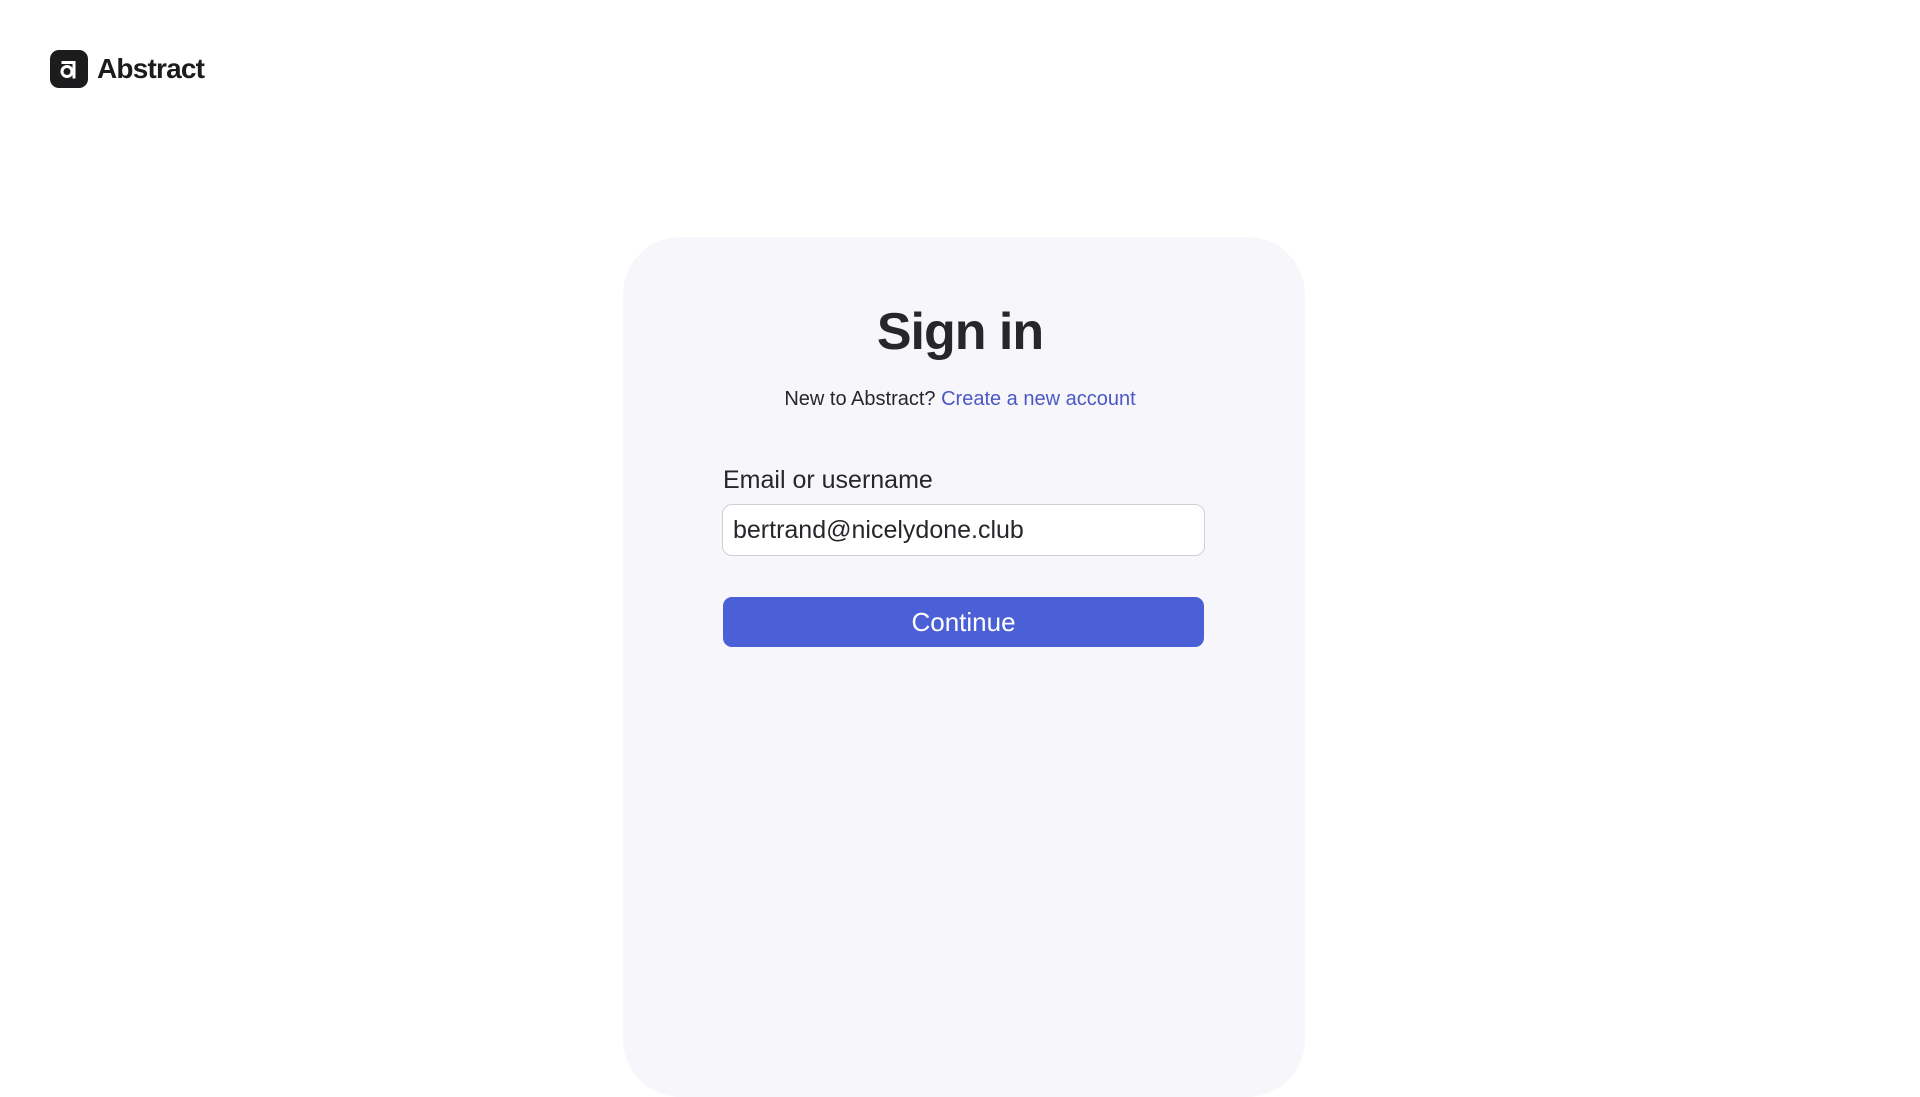  I want to click on page-title: Sign in, so click(960, 332).